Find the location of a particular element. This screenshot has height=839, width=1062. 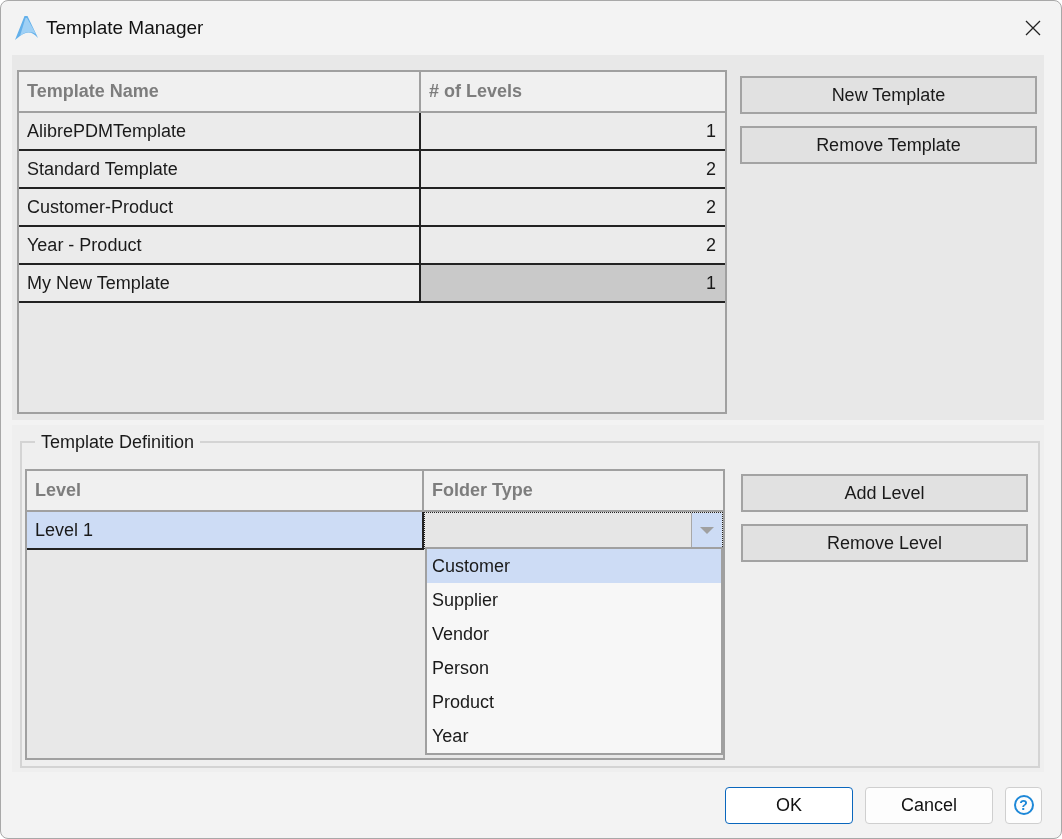

table-cell: My New Template is located at coordinates (220, 284).